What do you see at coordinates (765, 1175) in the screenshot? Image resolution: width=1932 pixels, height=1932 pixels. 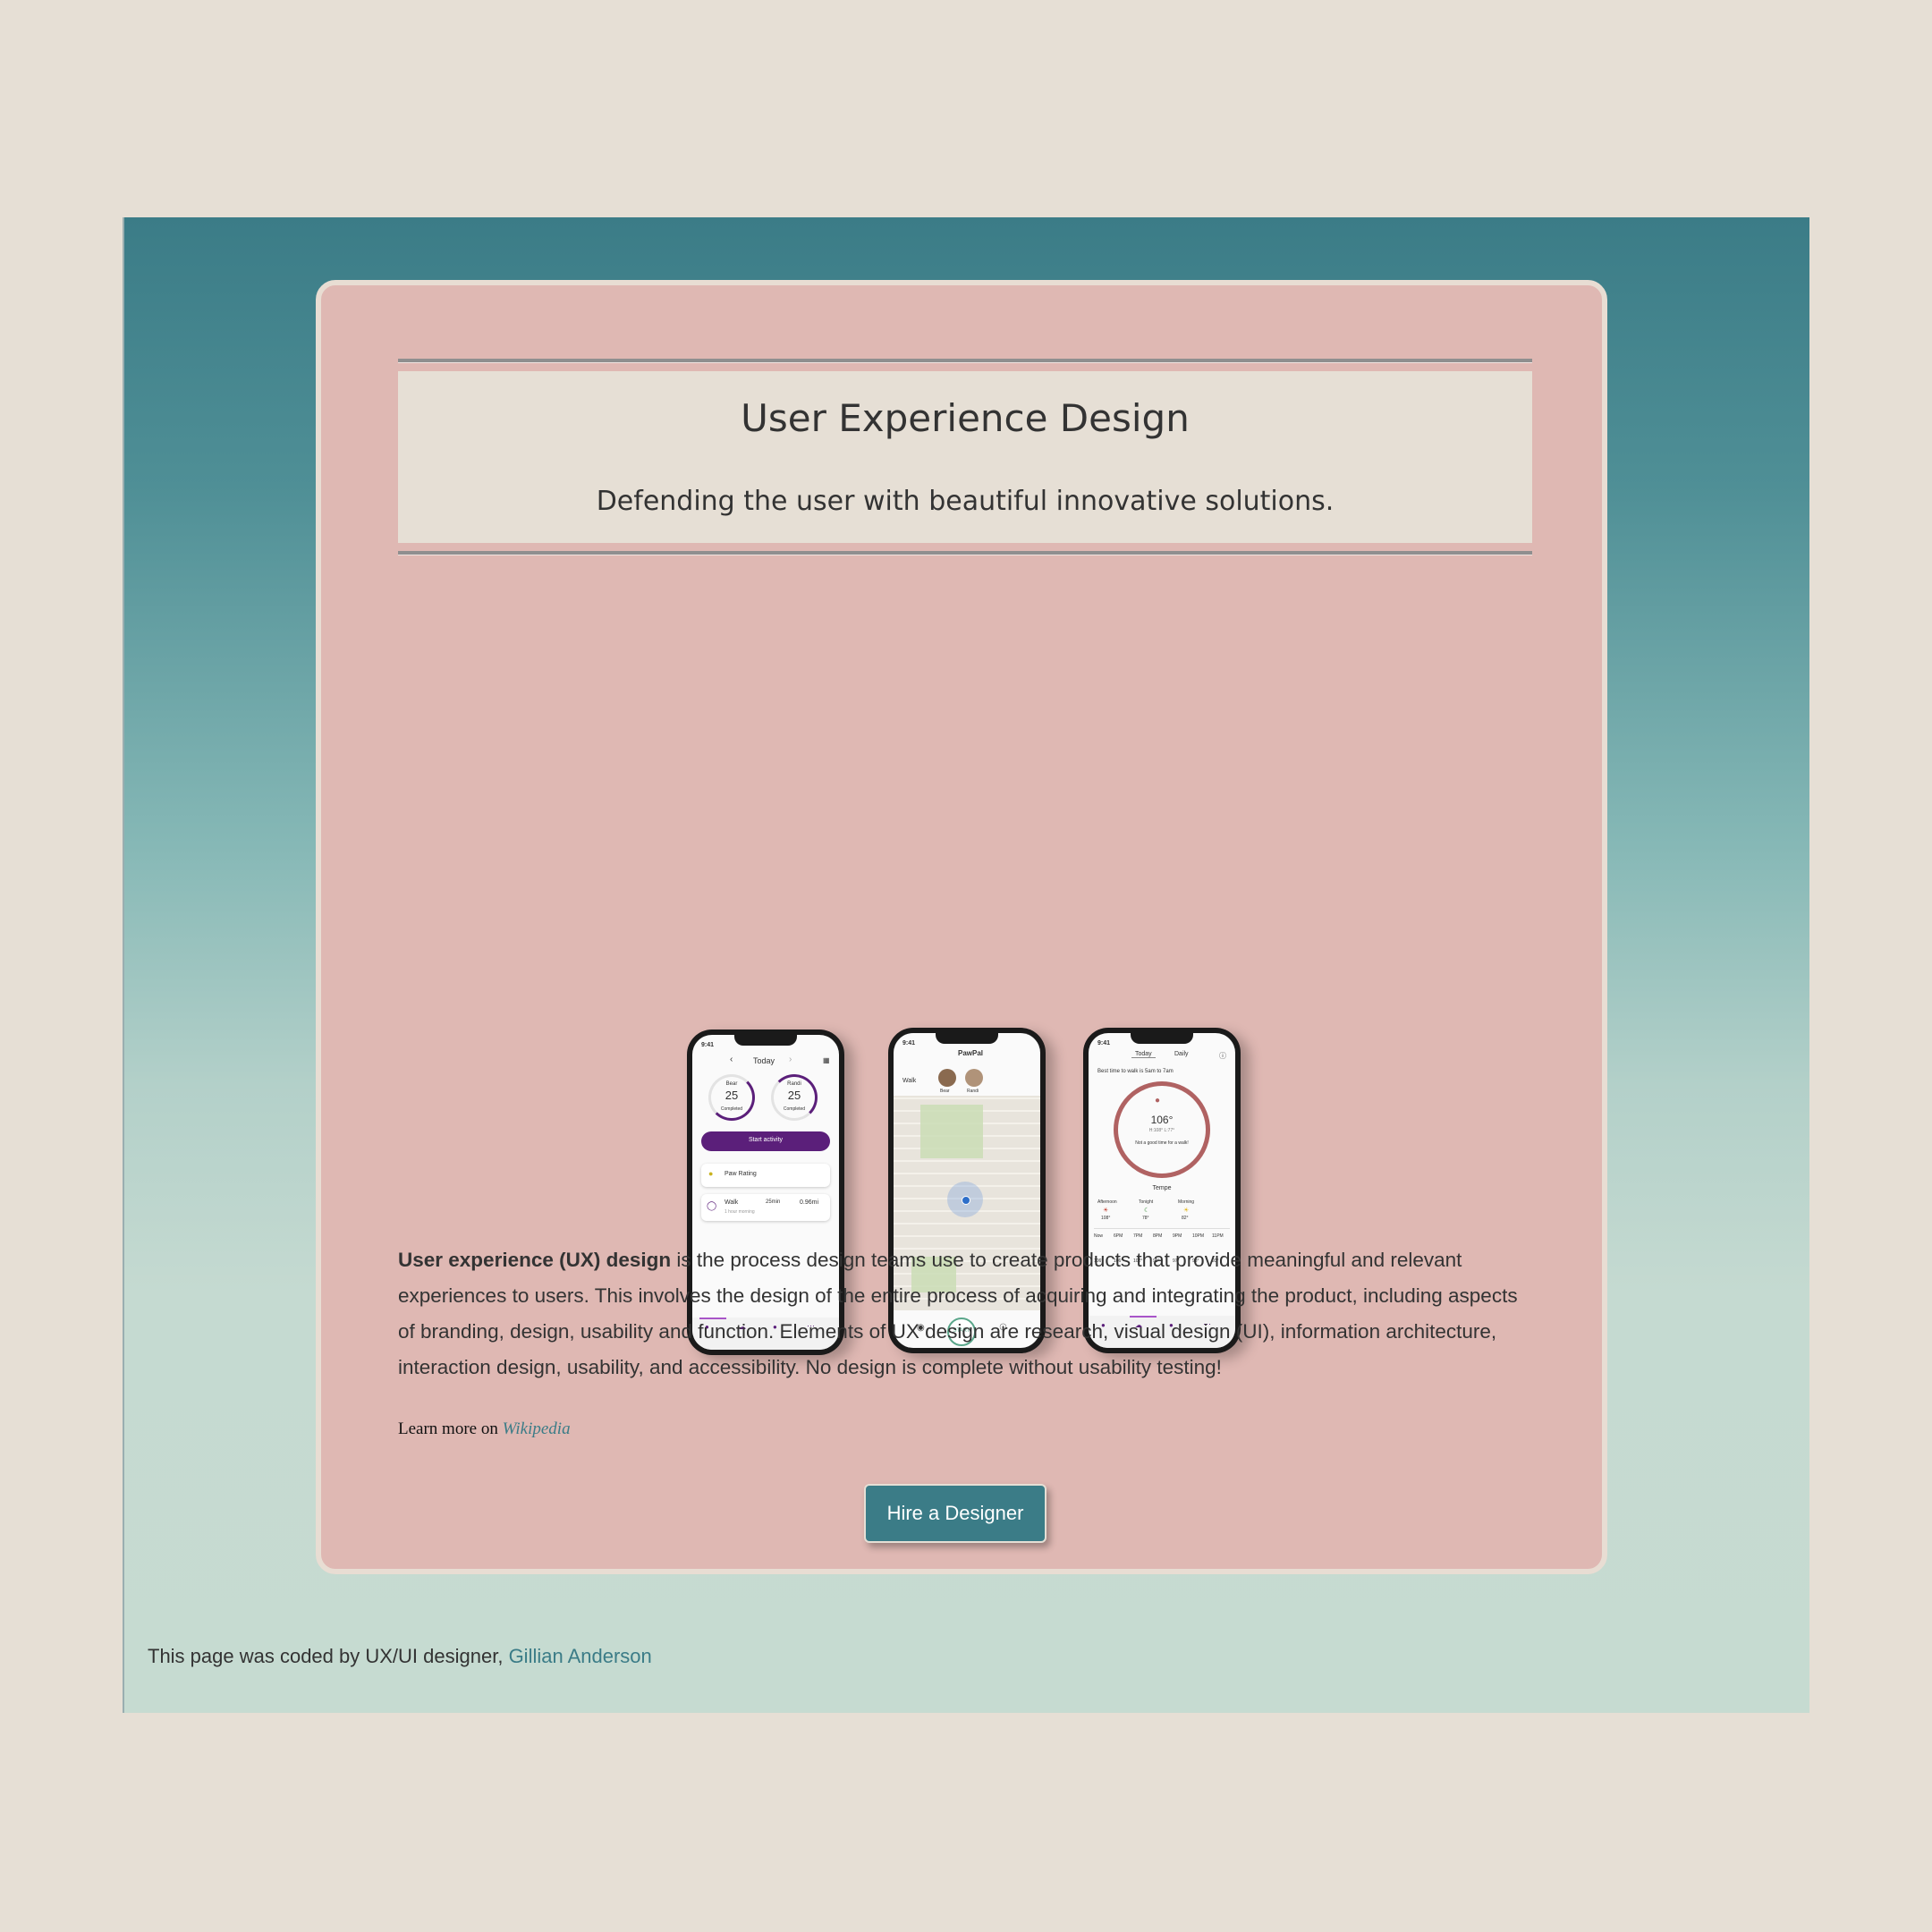 I see `paw-rating-card: ● Paw Rating` at bounding box center [765, 1175].